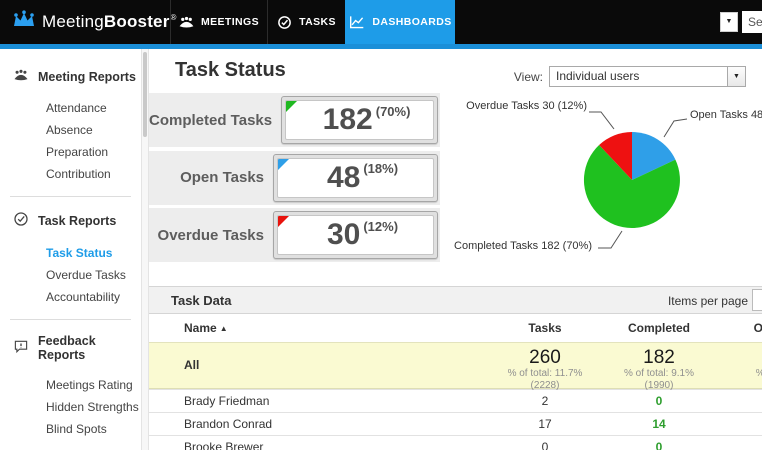 The width and height of the screenshot is (762, 450). I want to click on cell-name: Brooke Brewer, so click(224, 445).